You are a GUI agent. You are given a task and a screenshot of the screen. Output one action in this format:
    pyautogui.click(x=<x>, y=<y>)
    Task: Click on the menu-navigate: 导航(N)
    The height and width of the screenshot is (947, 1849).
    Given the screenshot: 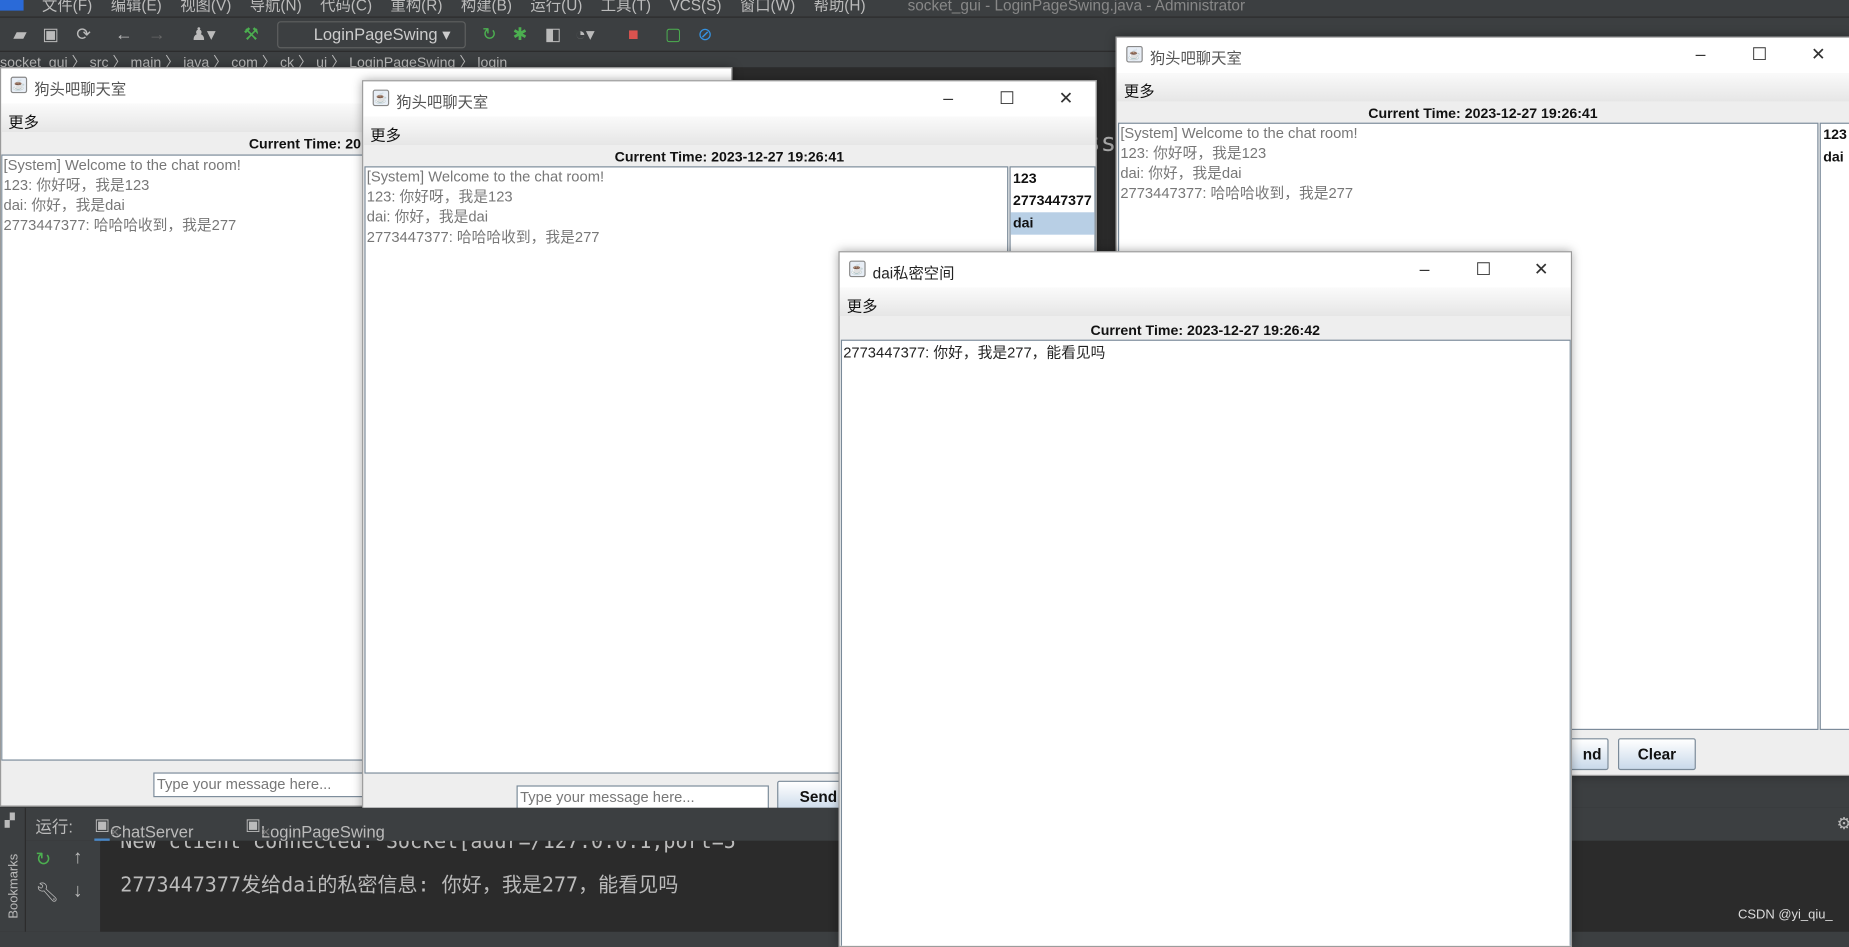 What is the action you would take?
    pyautogui.click(x=276, y=7)
    